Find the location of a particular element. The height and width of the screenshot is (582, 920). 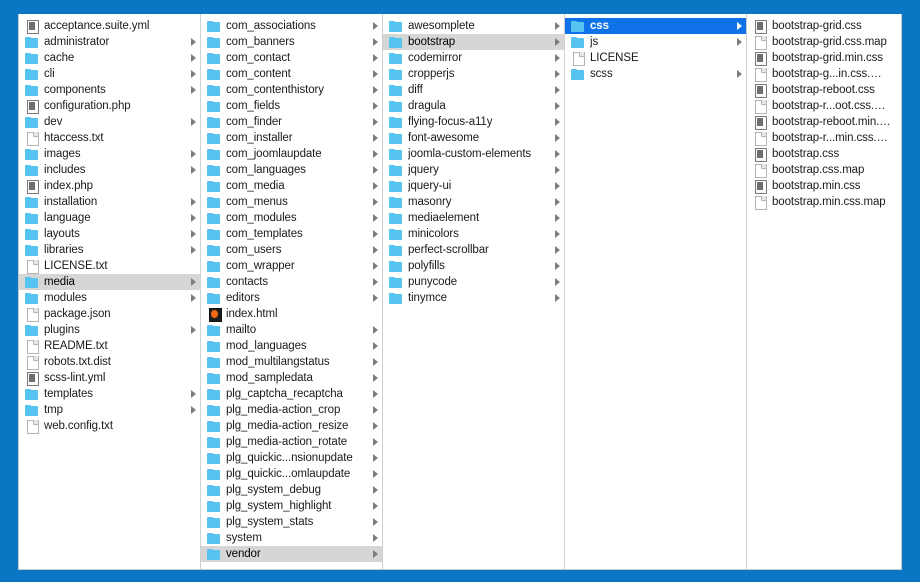

file-row: plg_media-action_resize is located at coordinates (291, 426).